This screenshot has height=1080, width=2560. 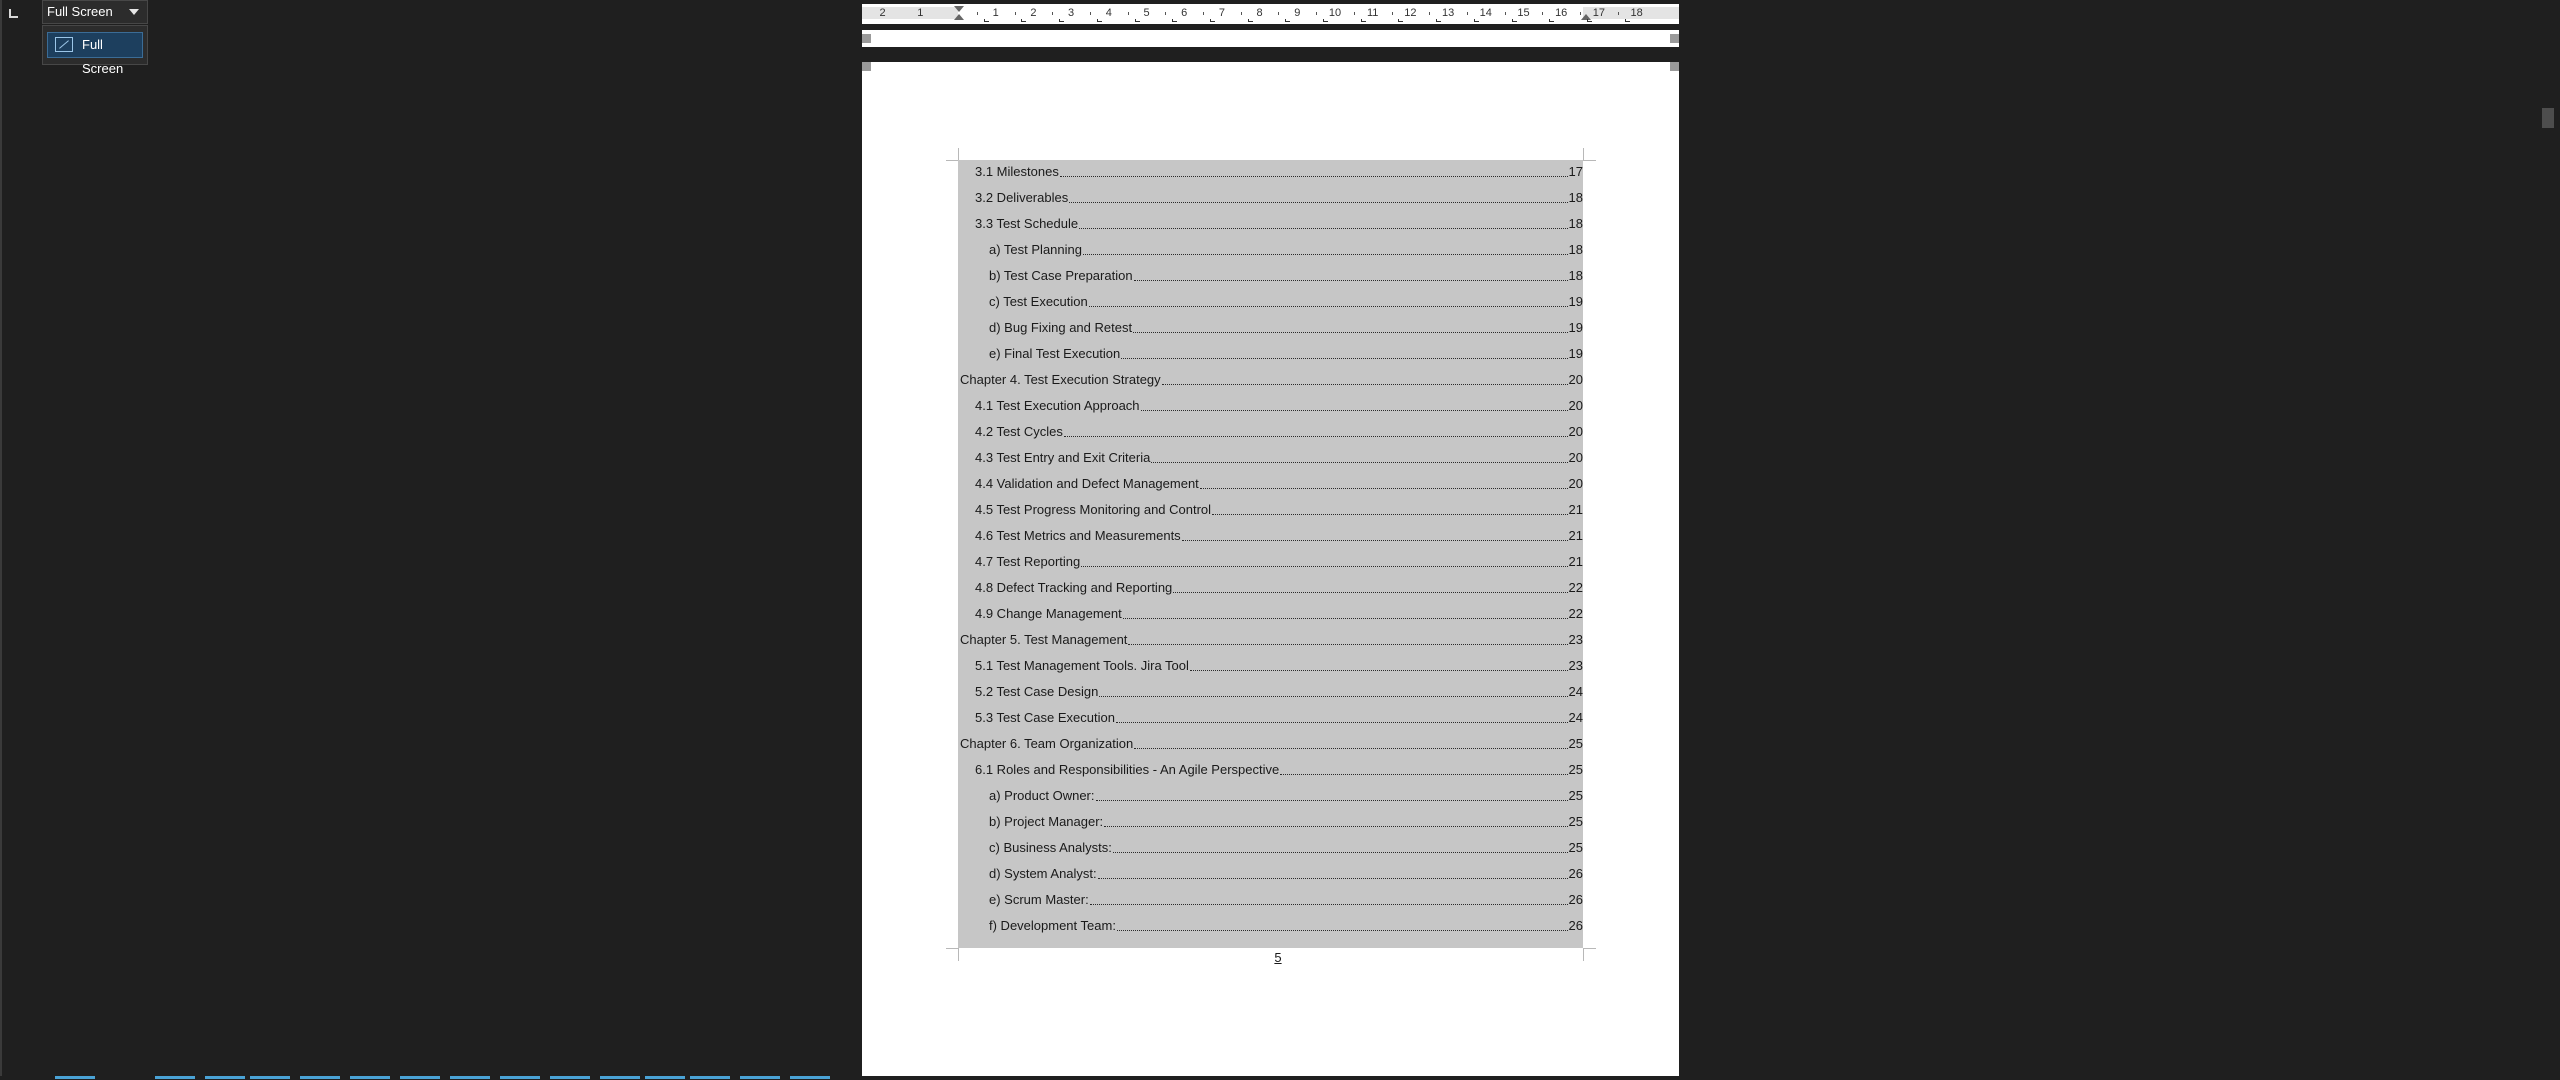 I want to click on caret-down-icon, so click(x=134, y=12).